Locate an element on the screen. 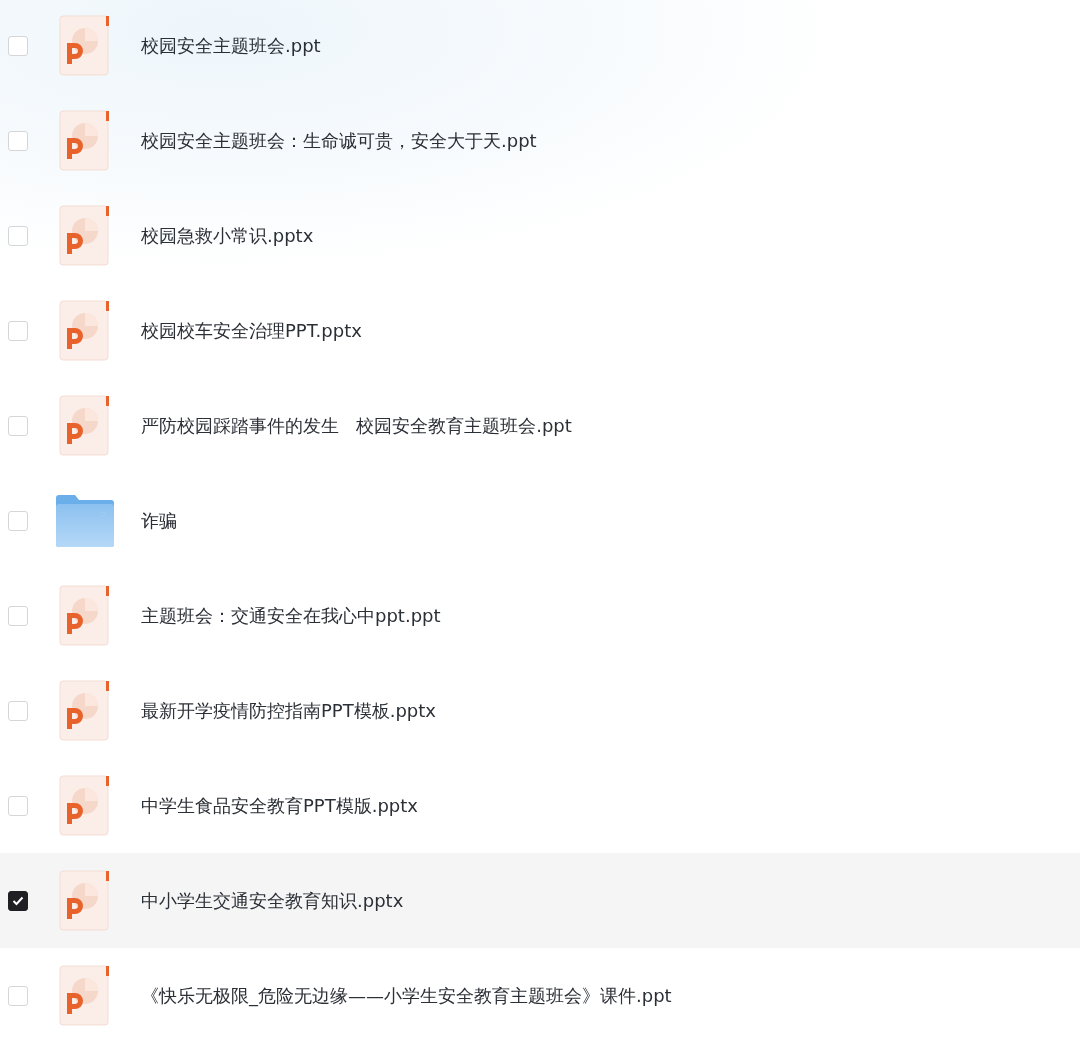 The height and width of the screenshot is (1037, 1080). checkbox is located at coordinates (18, 900).